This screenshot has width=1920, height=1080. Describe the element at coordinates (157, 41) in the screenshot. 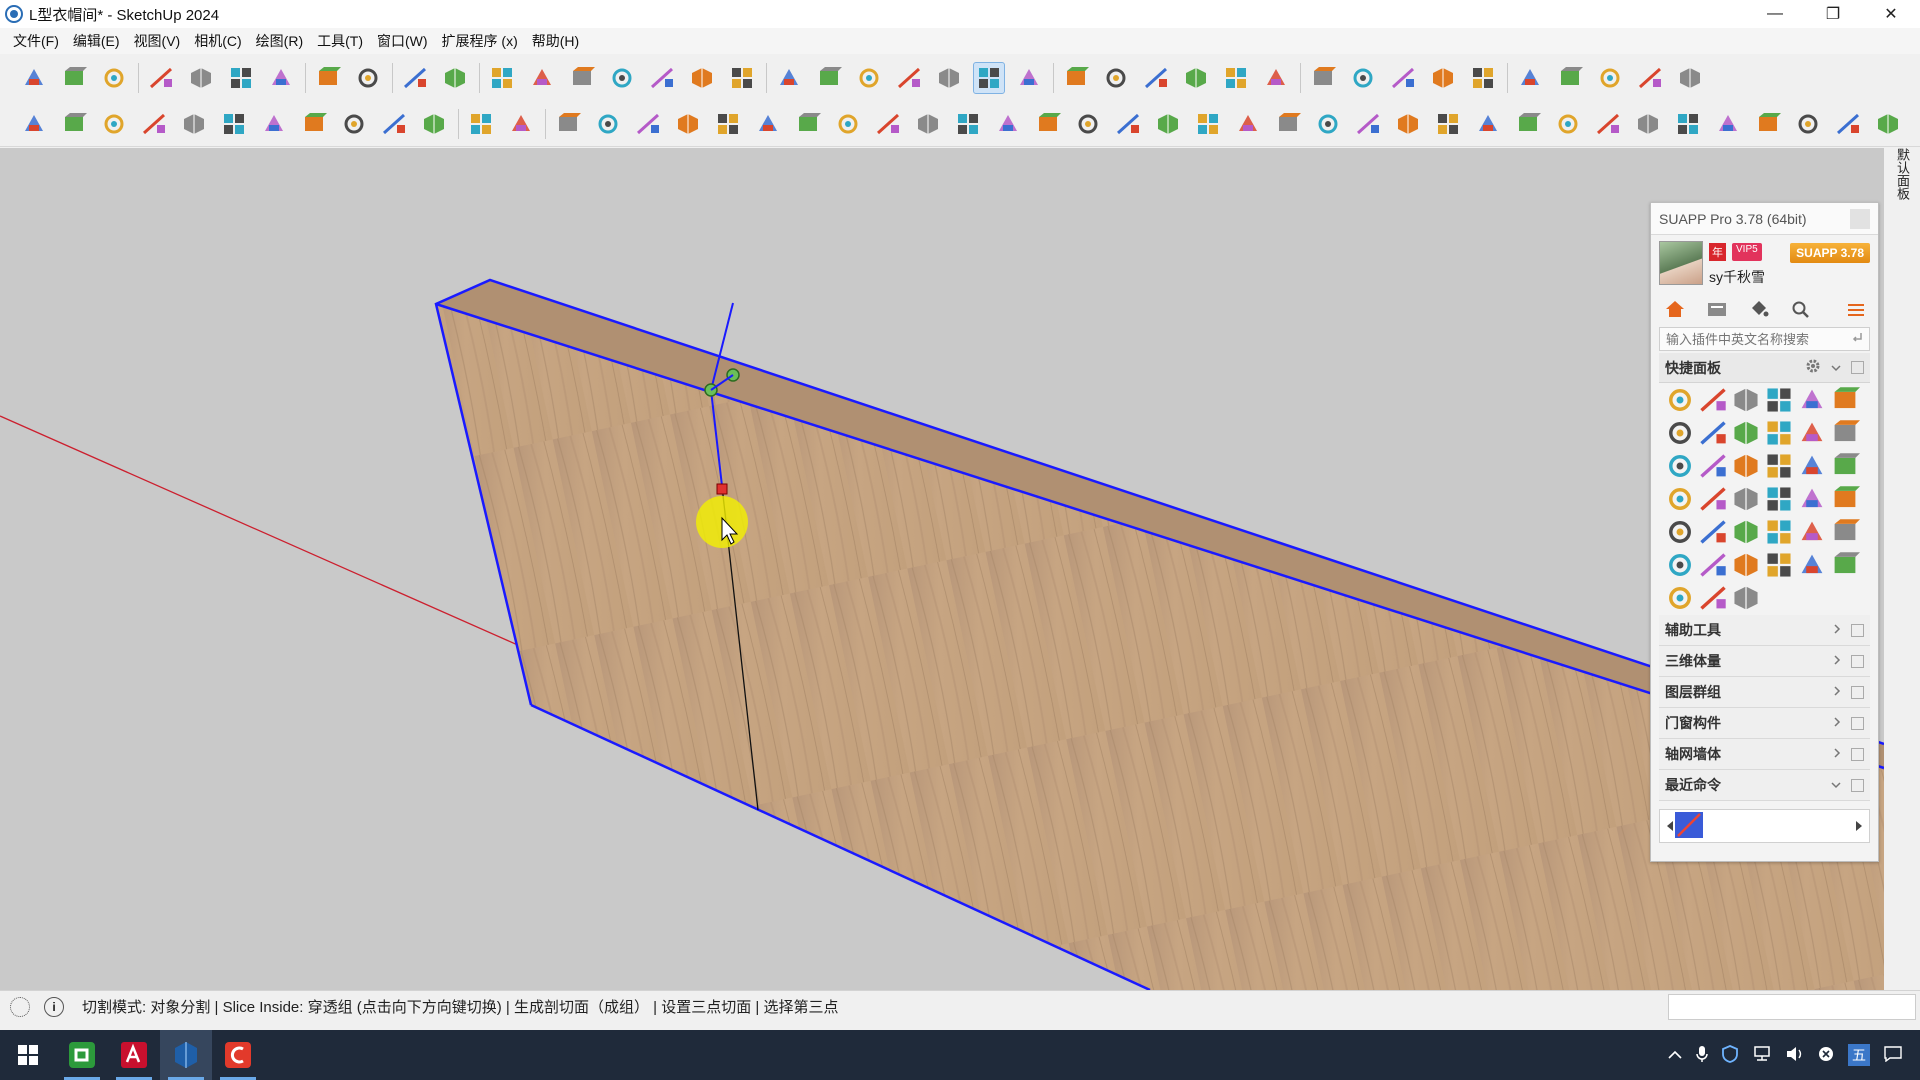

I see `menu-view: 视图(V)` at that location.